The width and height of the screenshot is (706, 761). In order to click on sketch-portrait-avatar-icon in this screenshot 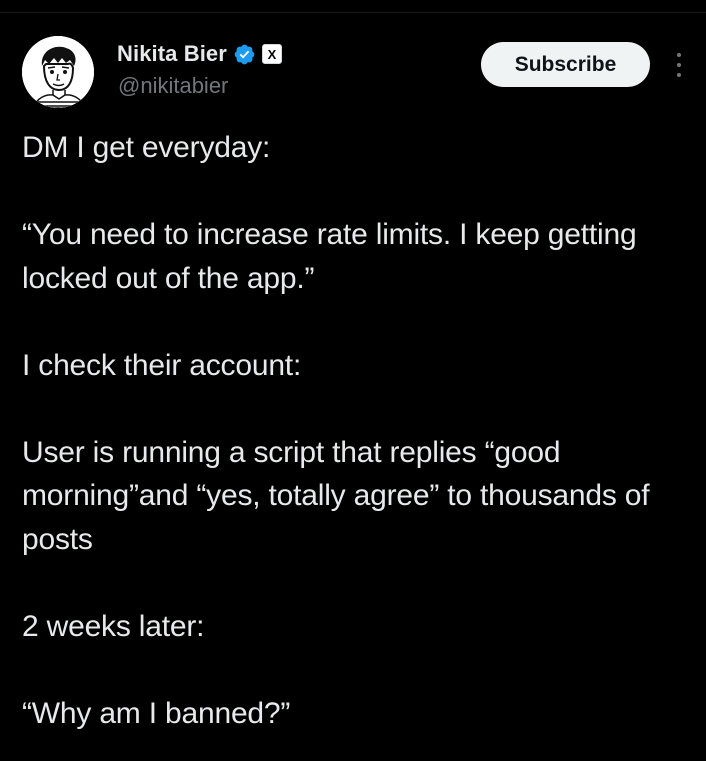, I will do `click(58, 72)`.